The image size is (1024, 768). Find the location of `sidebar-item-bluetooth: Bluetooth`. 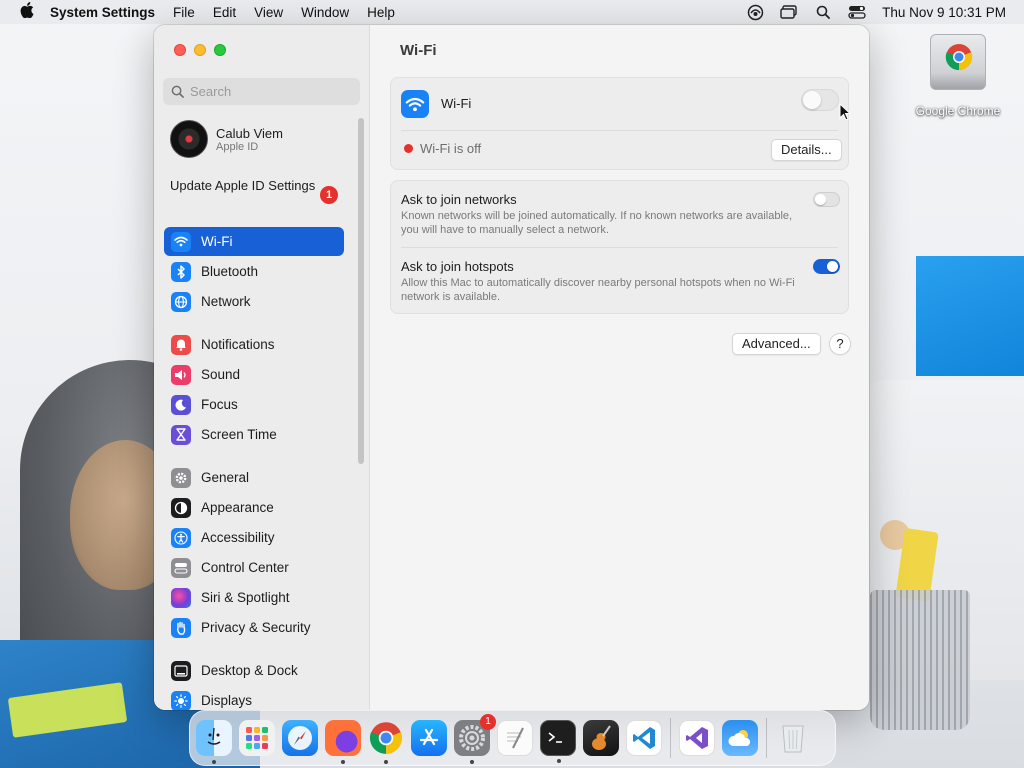

sidebar-item-bluetooth: Bluetooth is located at coordinates (254, 271).